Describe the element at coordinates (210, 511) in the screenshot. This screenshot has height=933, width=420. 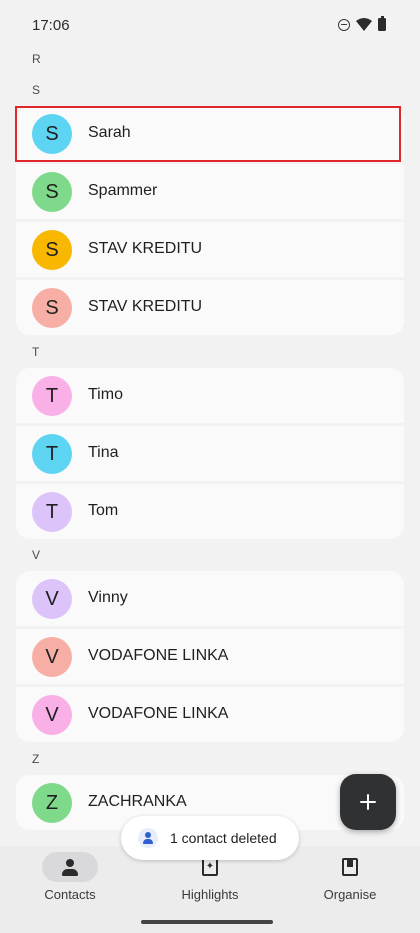
I see `contact-row: T Tom` at that location.